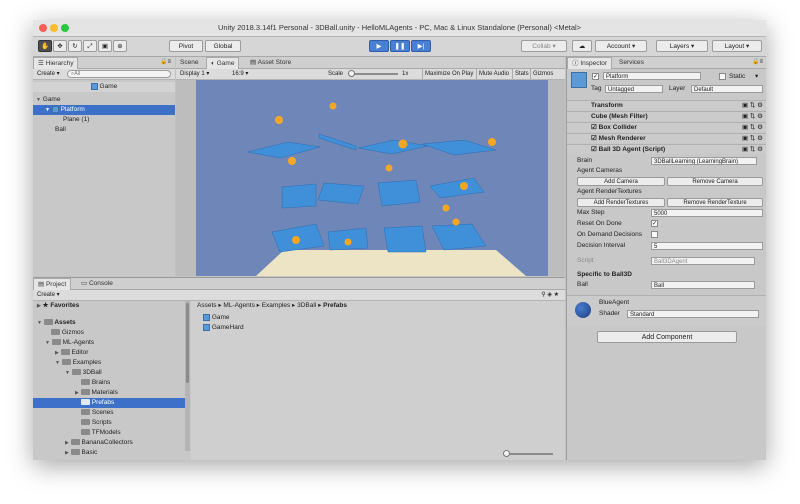 The height and width of the screenshot is (504, 800). Describe the element at coordinates (83, 373) in the screenshot. I see `tree-item-3dball: ▼ 3DBall` at that location.